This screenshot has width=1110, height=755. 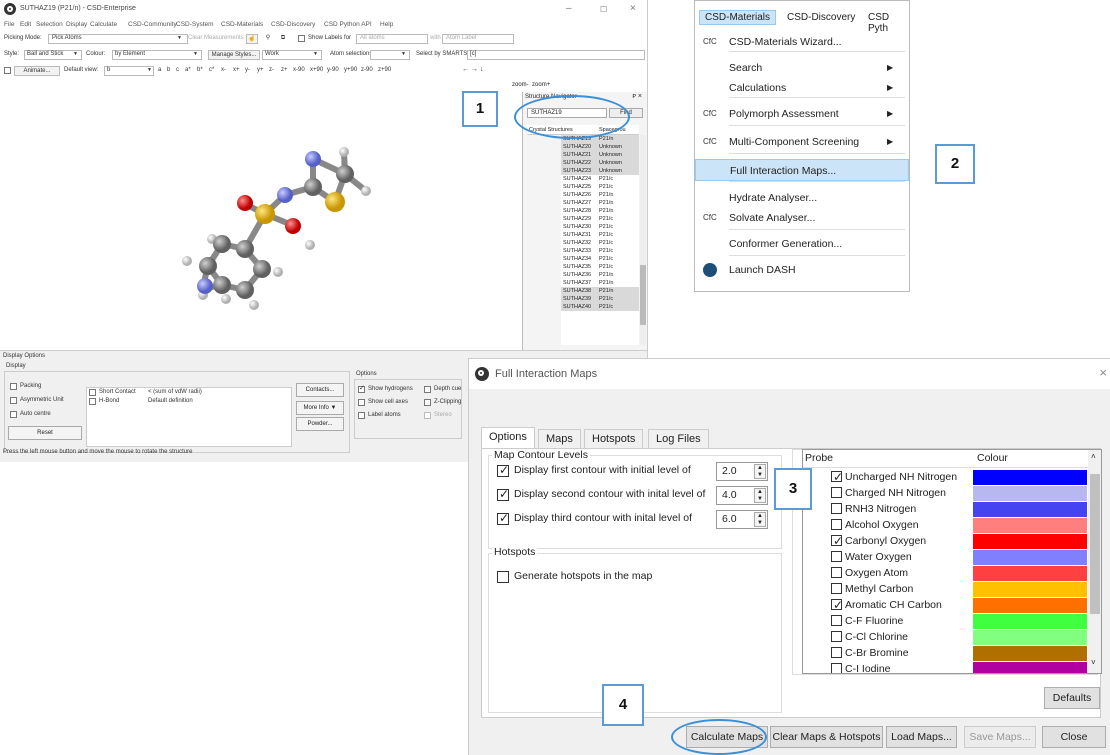 What do you see at coordinates (92, 392) in the screenshot?
I see `short-contact-checkbox` at bounding box center [92, 392].